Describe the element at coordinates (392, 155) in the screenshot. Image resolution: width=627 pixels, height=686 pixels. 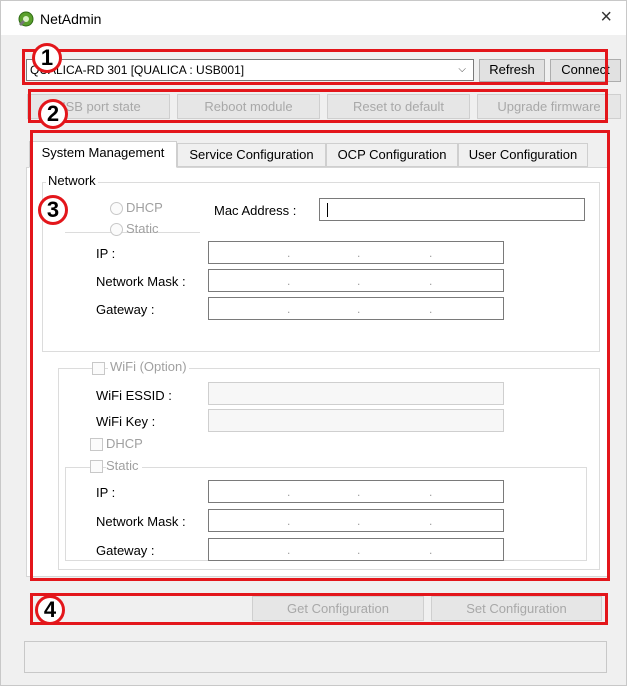
I see `tab-ocp-configuration: OCP Configuration` at that location.